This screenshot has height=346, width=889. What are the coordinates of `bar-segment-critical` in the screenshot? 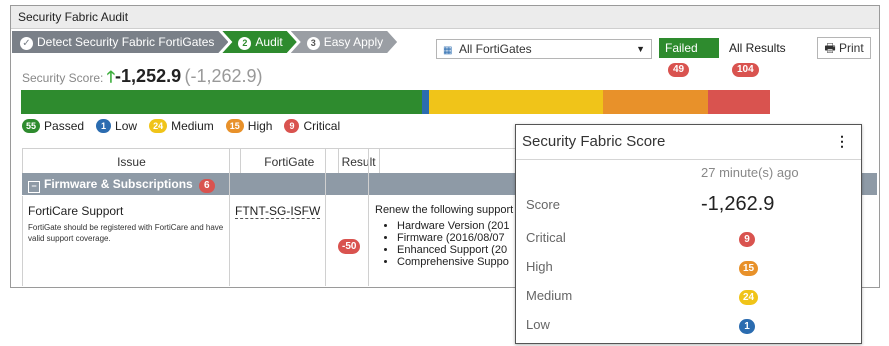 It's located at (738, 102).